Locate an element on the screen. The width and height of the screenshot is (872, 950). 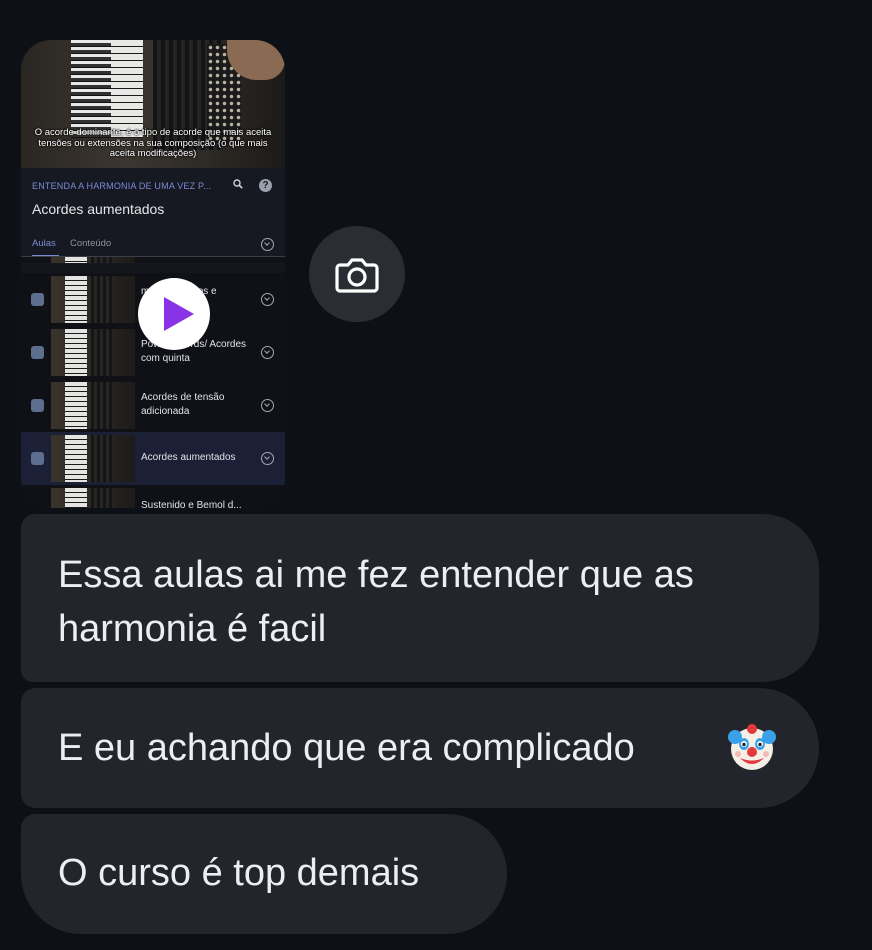
message-text: O curso é top demais is located at coordinates (239, 873).